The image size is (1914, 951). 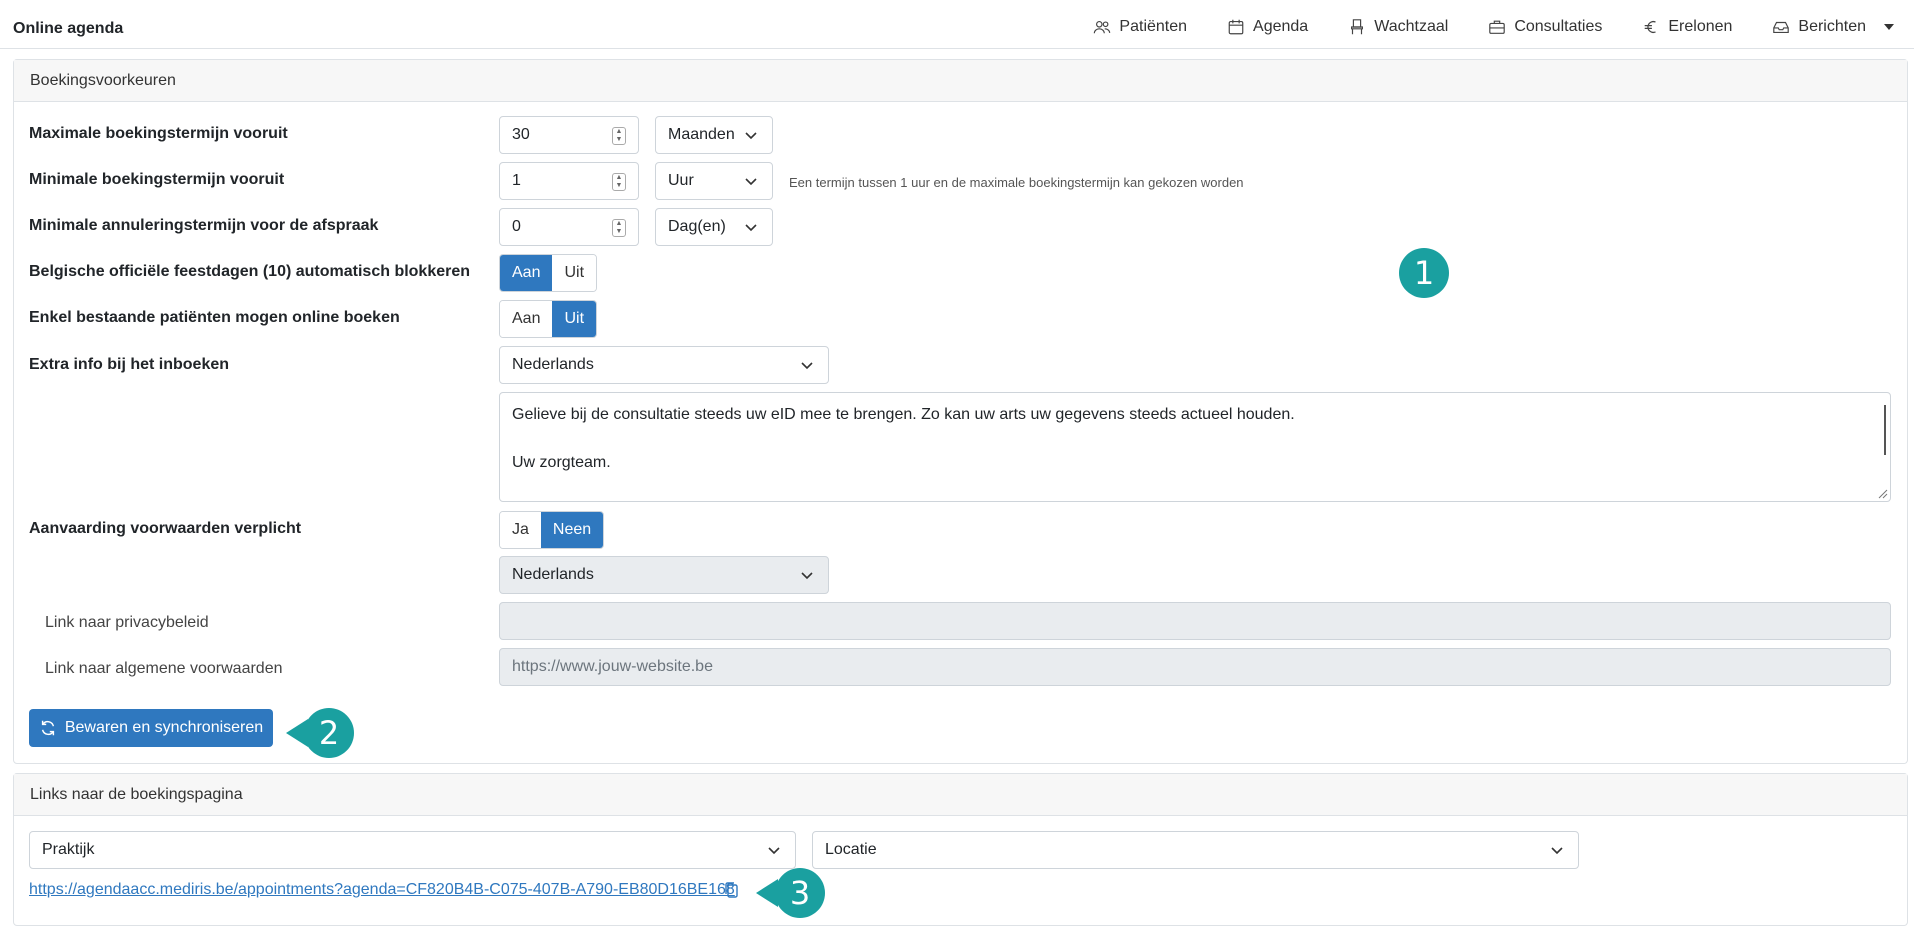 I want to click on general-terms-link-label: Link naar algemene voorwaarden, so click(x=164, y=668).